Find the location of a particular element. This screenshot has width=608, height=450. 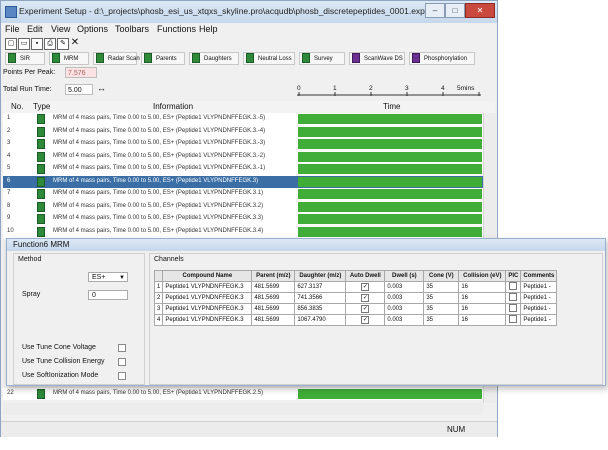

cell-daughter: 1067.4790 is located at coordinates (320, 320).